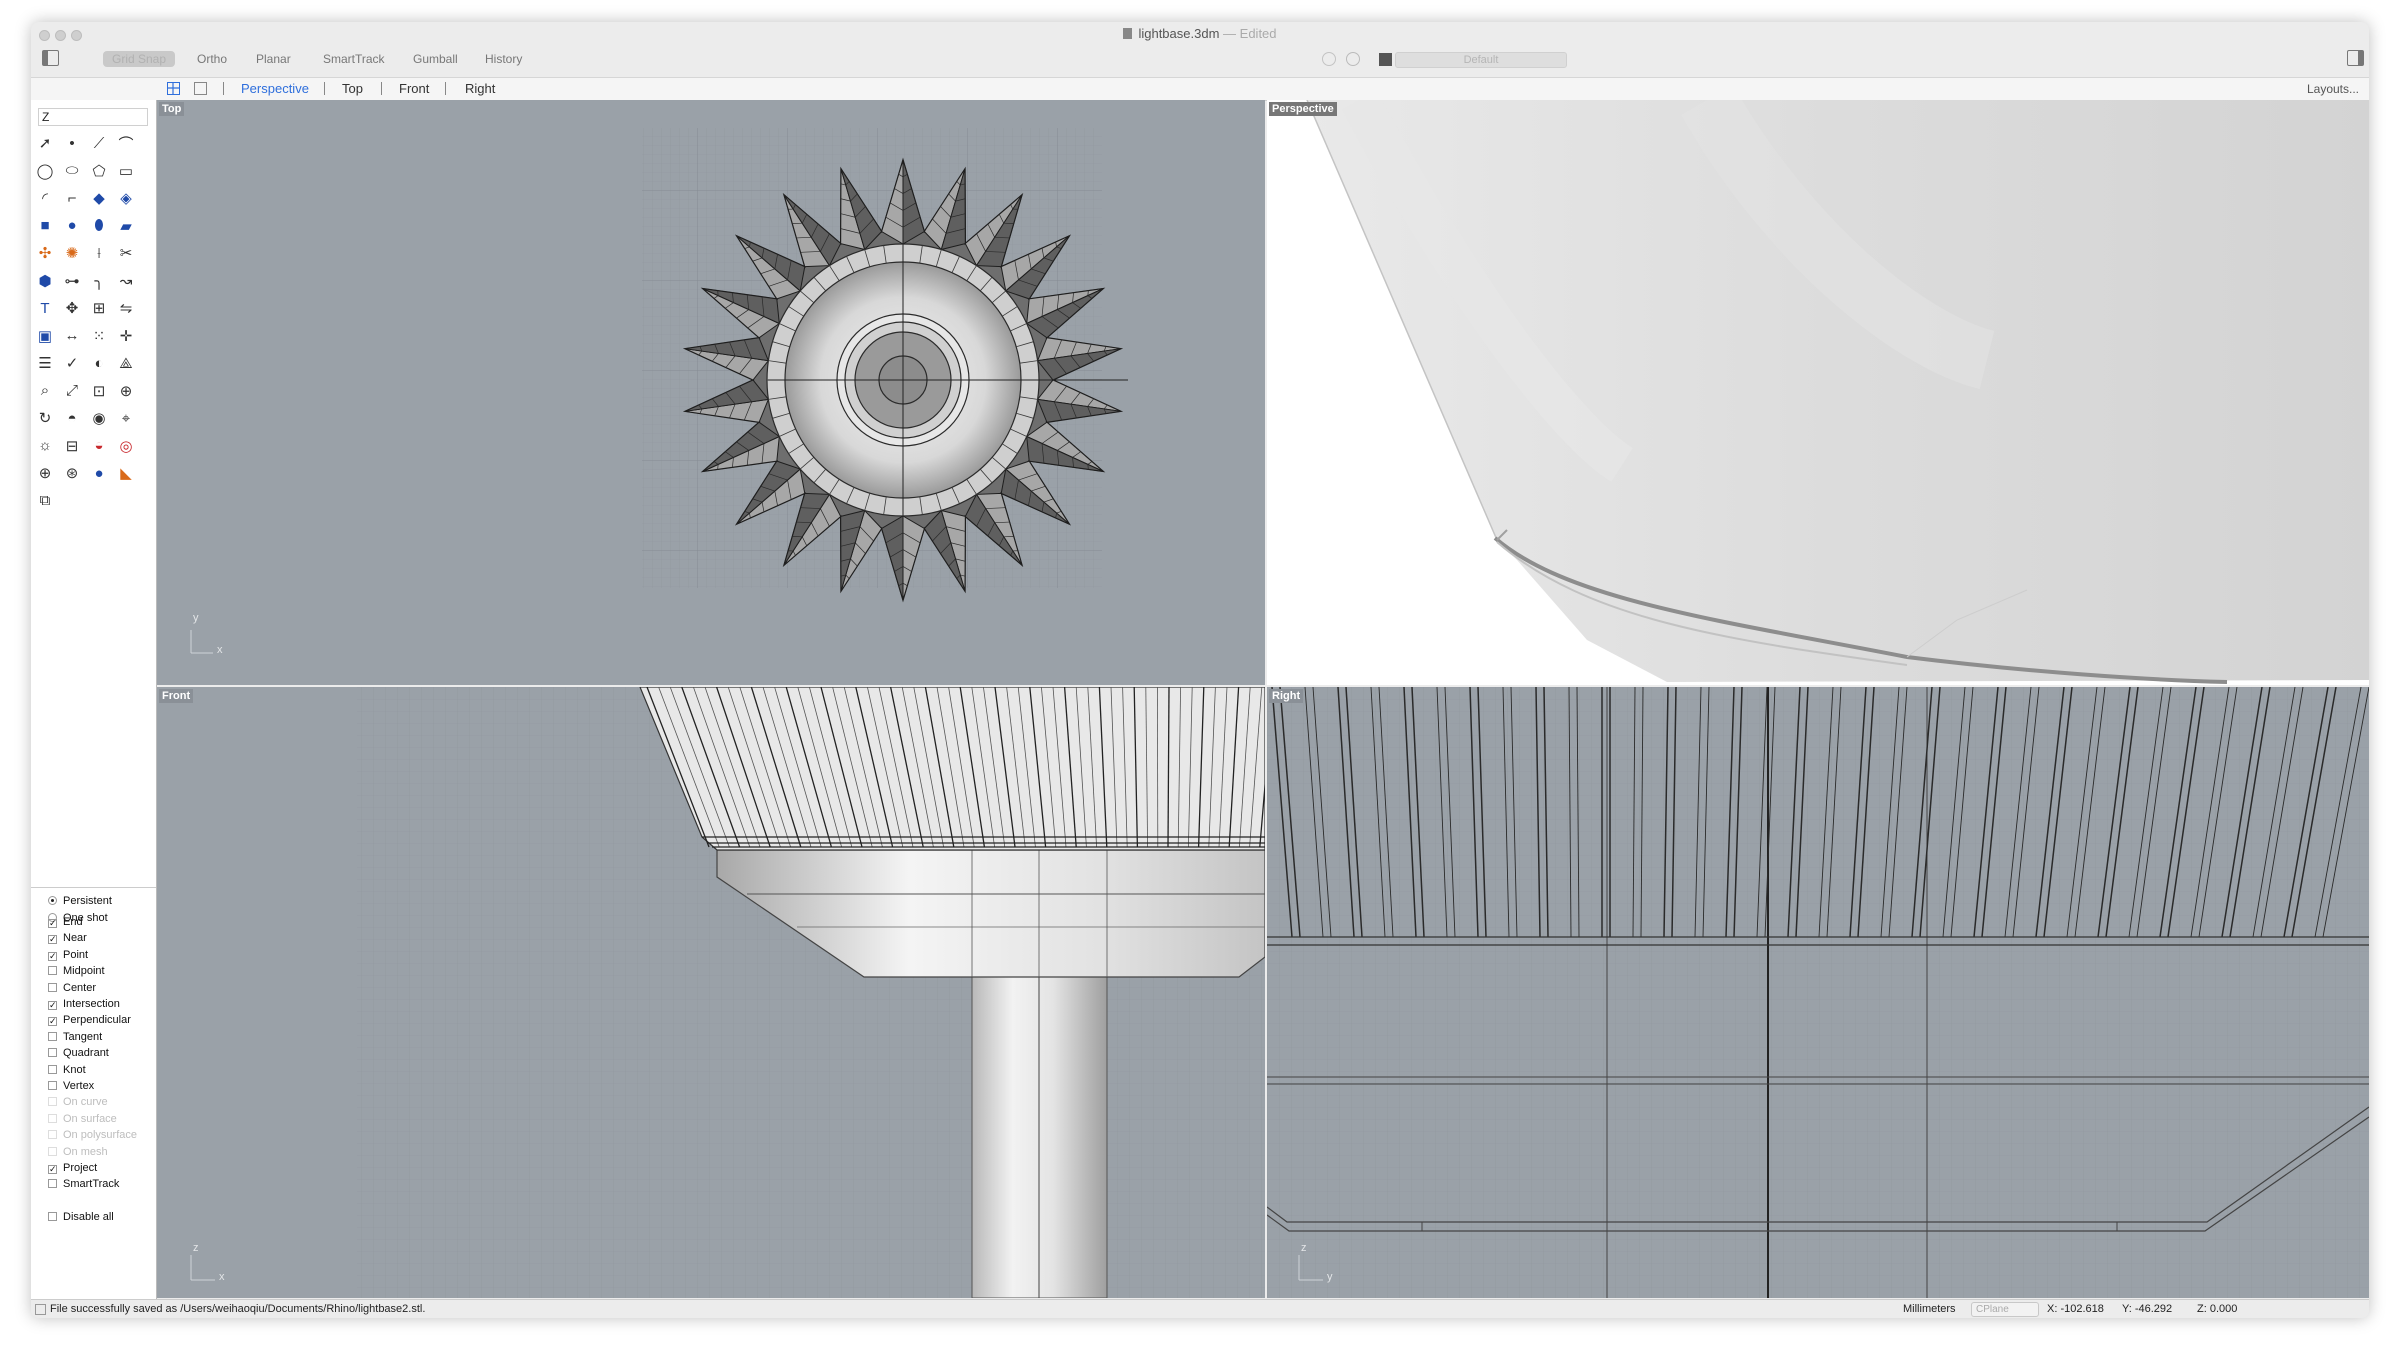  Describe the element at coordinates (78, 1053) in the screenshot. I see `osnap-quadrant: Quadrant` at that location.